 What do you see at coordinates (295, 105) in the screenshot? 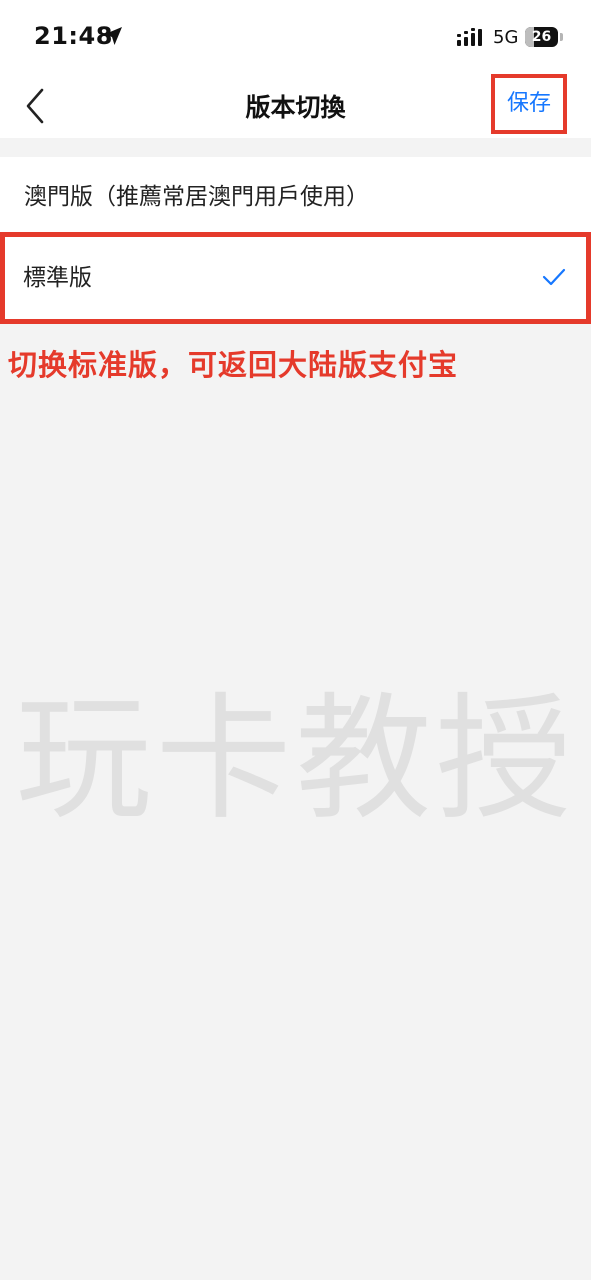
I see `nav-bar: 版本切換 保存` at bounding box center [295, 105].